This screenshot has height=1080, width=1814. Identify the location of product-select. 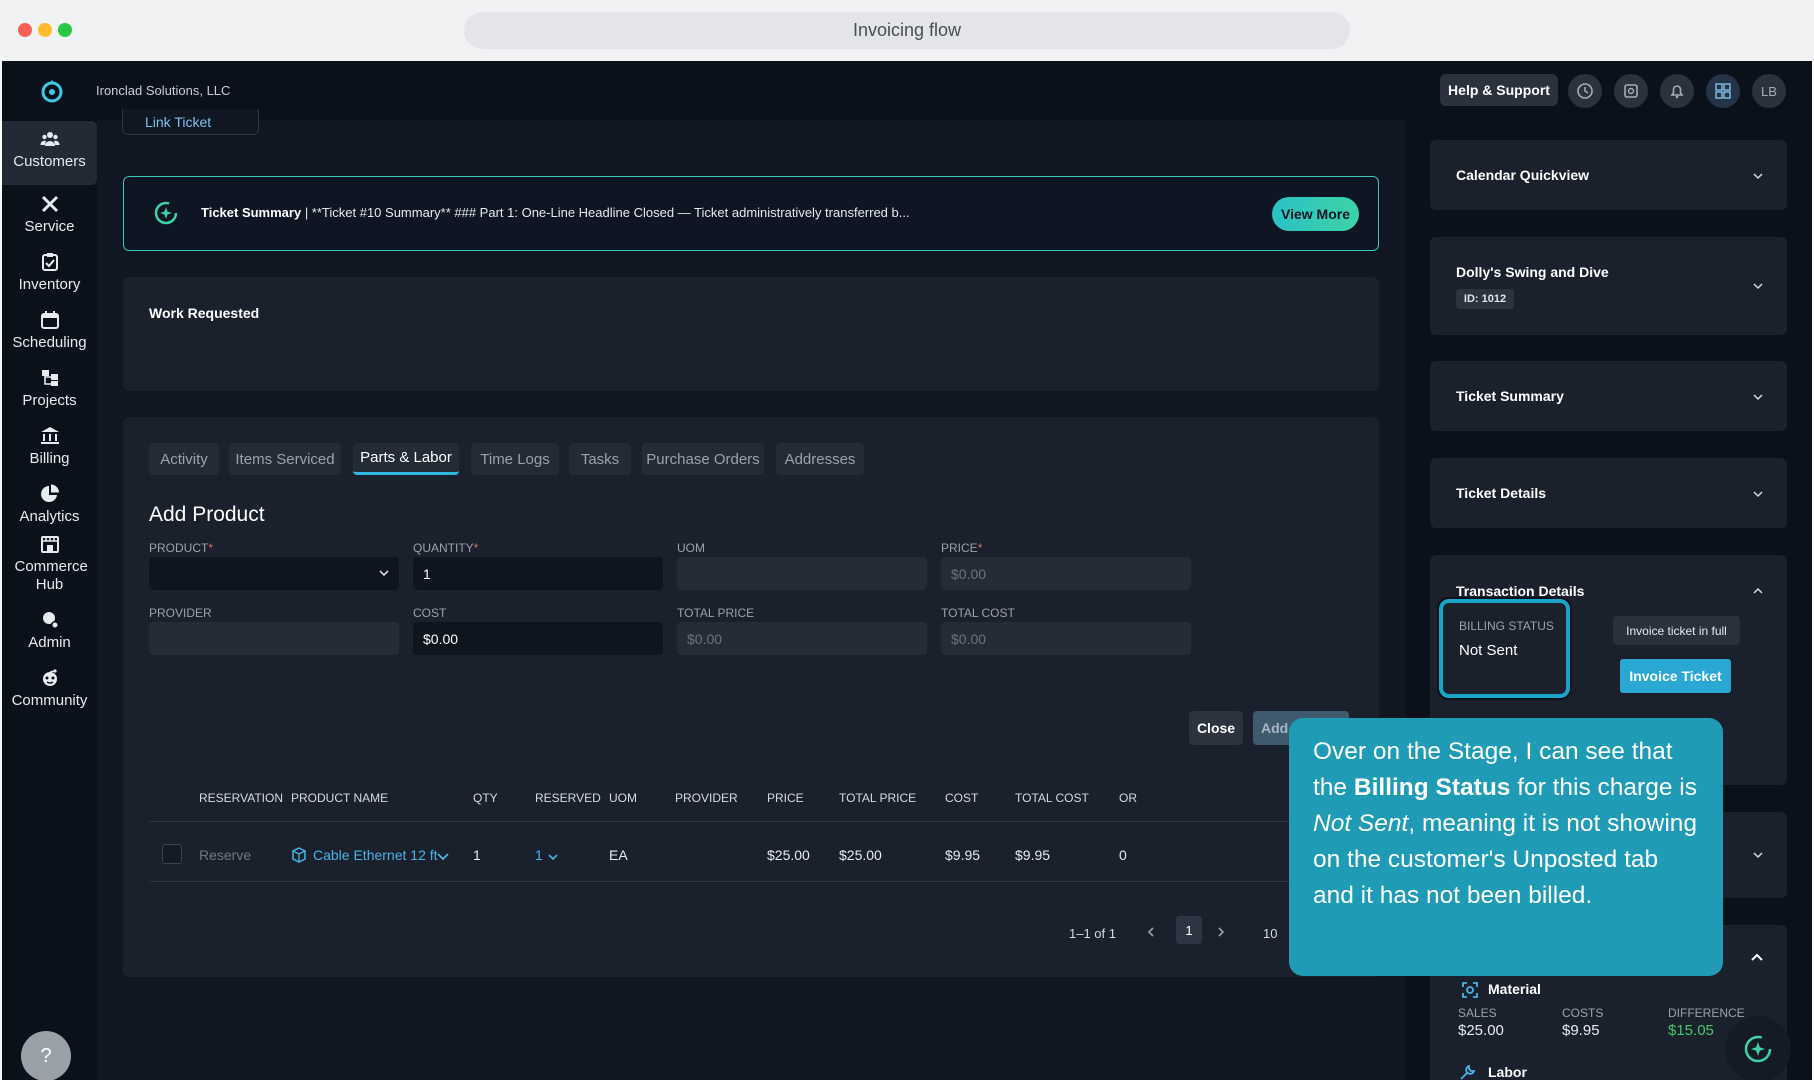
(274, 573).